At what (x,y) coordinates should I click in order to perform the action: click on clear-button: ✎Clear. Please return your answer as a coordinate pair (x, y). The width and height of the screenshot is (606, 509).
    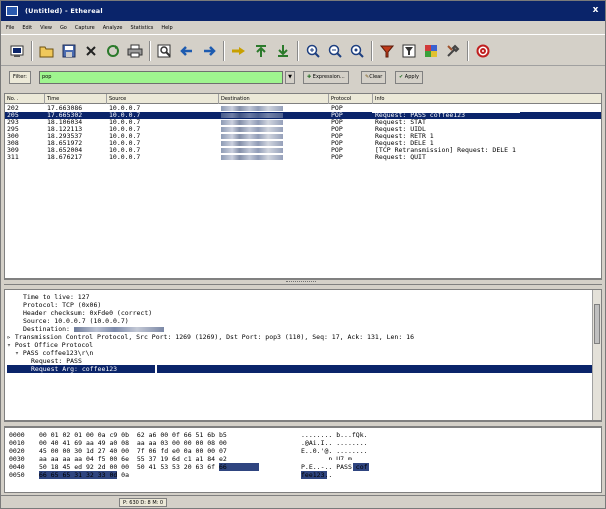
    Looking at the image, I should click on (374, 77).